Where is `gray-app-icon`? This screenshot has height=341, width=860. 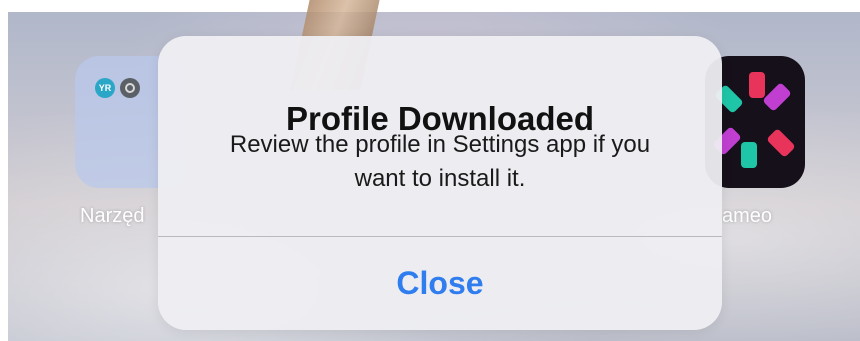 gray-app-icon is located at coordinates (130, 88).